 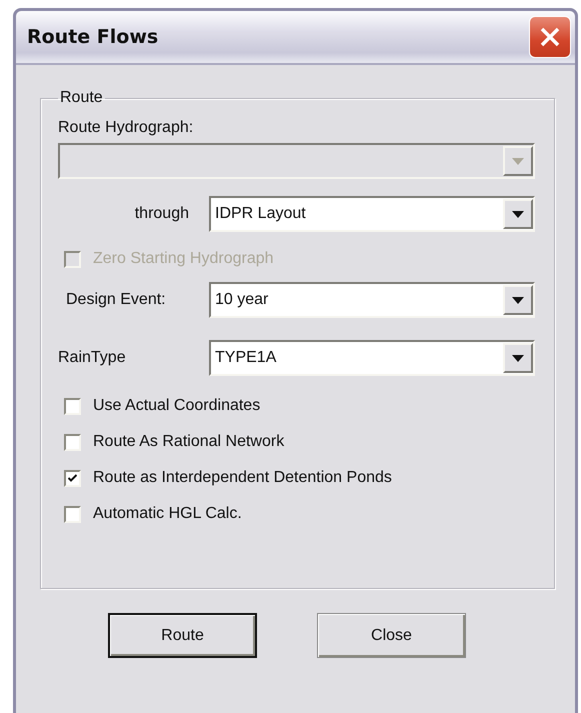 What do you see at coordinates (81, 98) in the screenshot?
I see `group-title: Route` at bounding box center [81, 98].